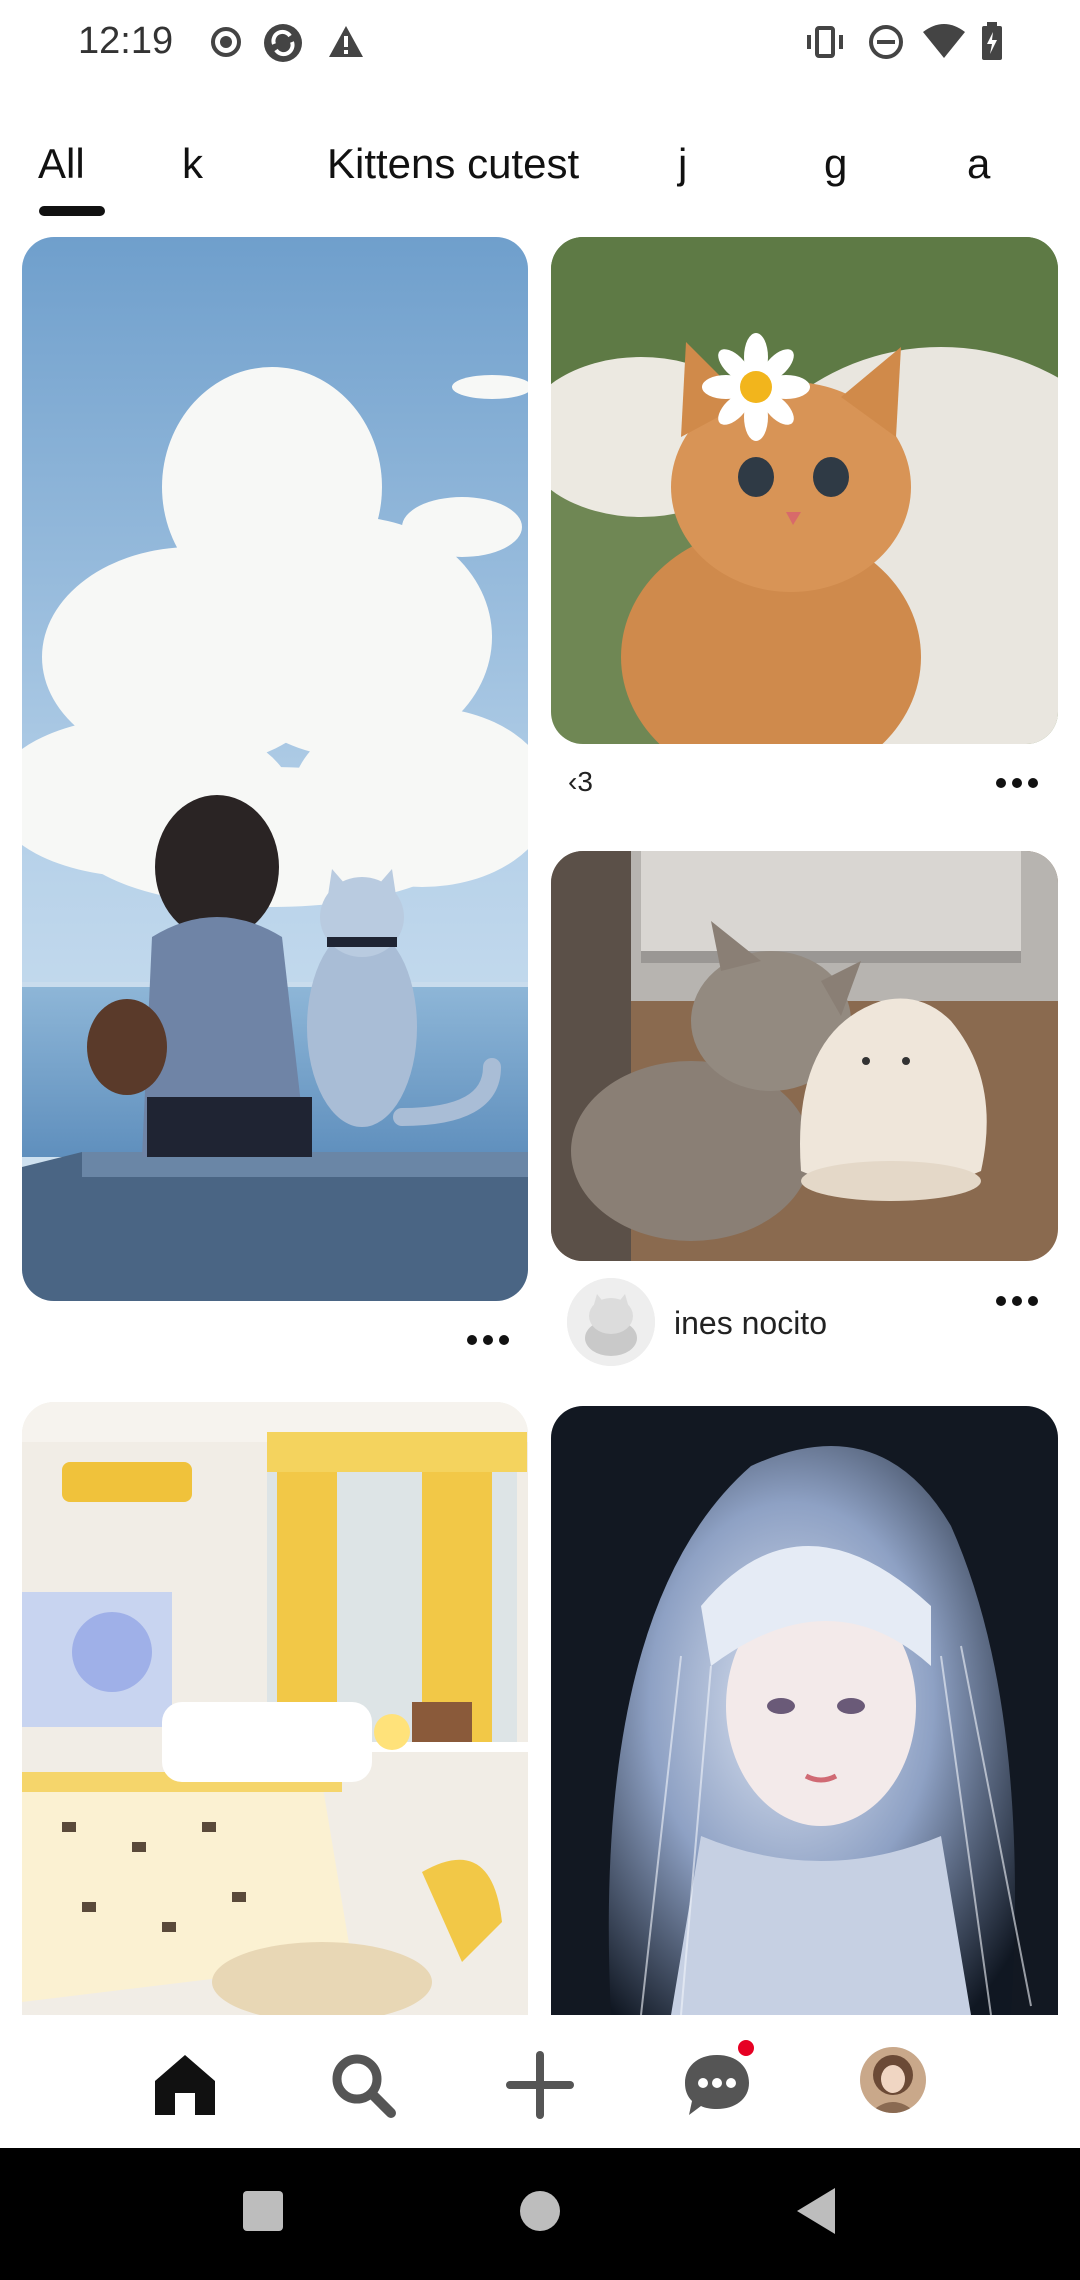 The image size is (1080, 2280). I want to click on status-time: 12:19, so click(126, 41).